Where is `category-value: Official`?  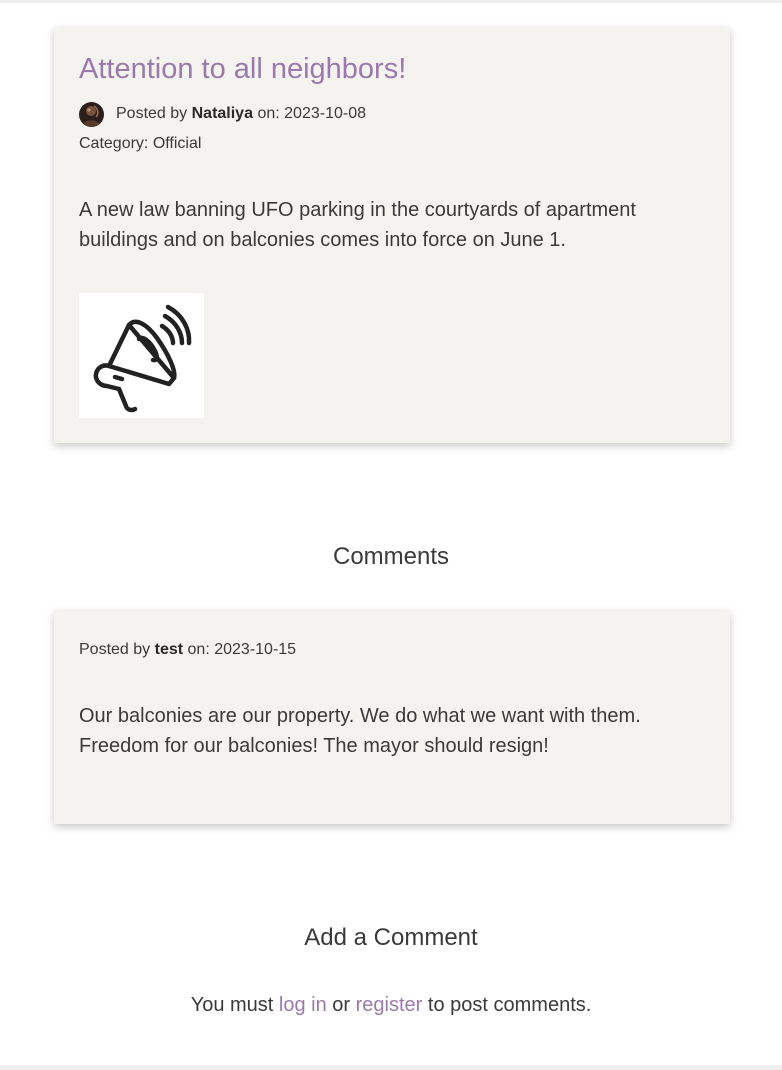 category-value: Official is located at coordinates (177, 143).